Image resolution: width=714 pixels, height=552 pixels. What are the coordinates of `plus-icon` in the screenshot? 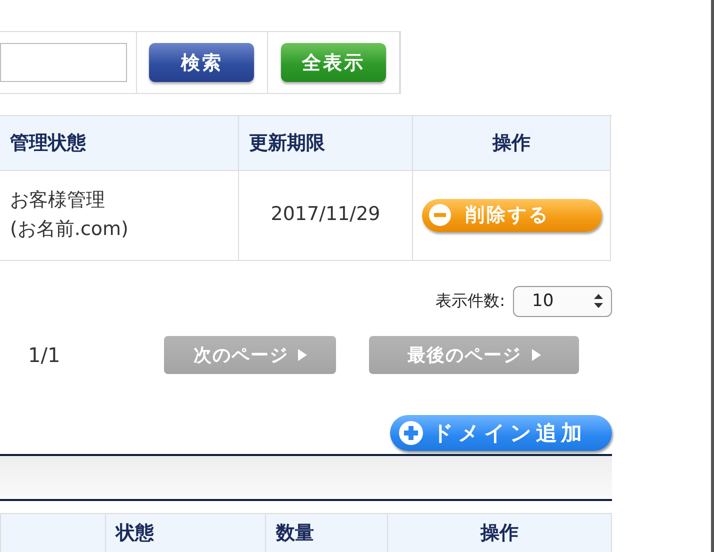 It's located at (411, 433).